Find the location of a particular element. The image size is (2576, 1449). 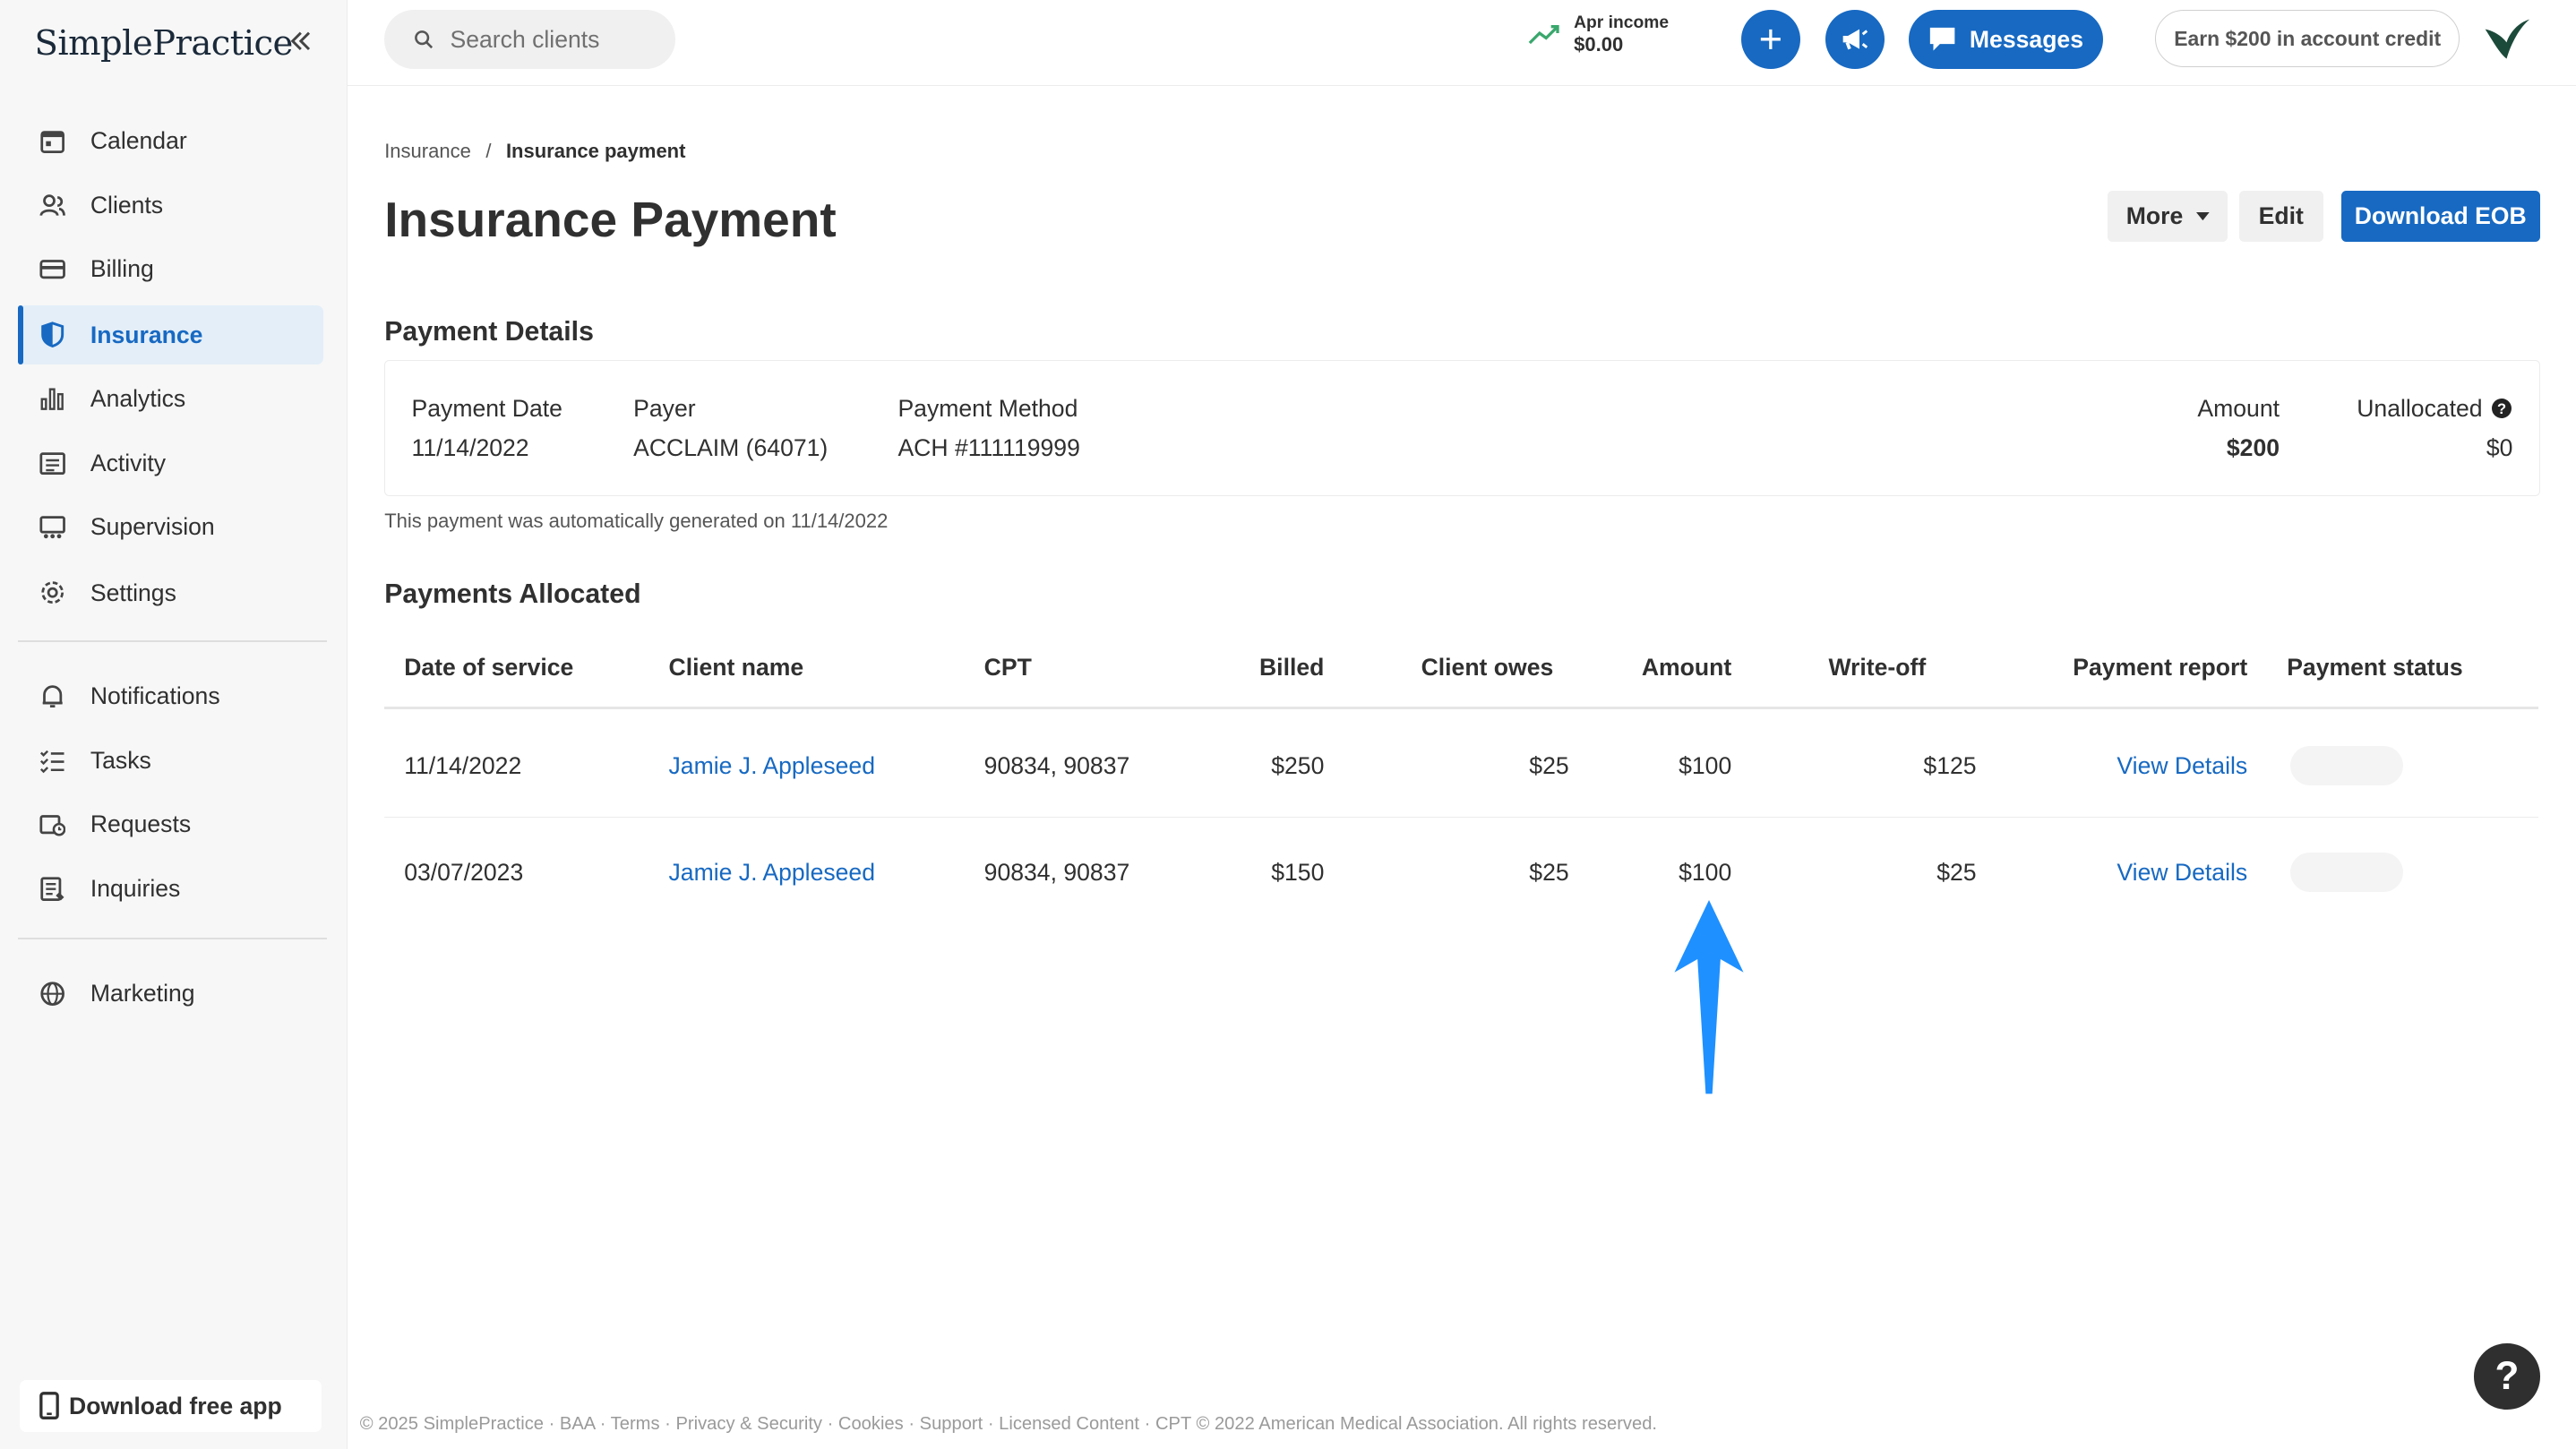

page-title: Insurance Payment is located at coordinates (610, 219).